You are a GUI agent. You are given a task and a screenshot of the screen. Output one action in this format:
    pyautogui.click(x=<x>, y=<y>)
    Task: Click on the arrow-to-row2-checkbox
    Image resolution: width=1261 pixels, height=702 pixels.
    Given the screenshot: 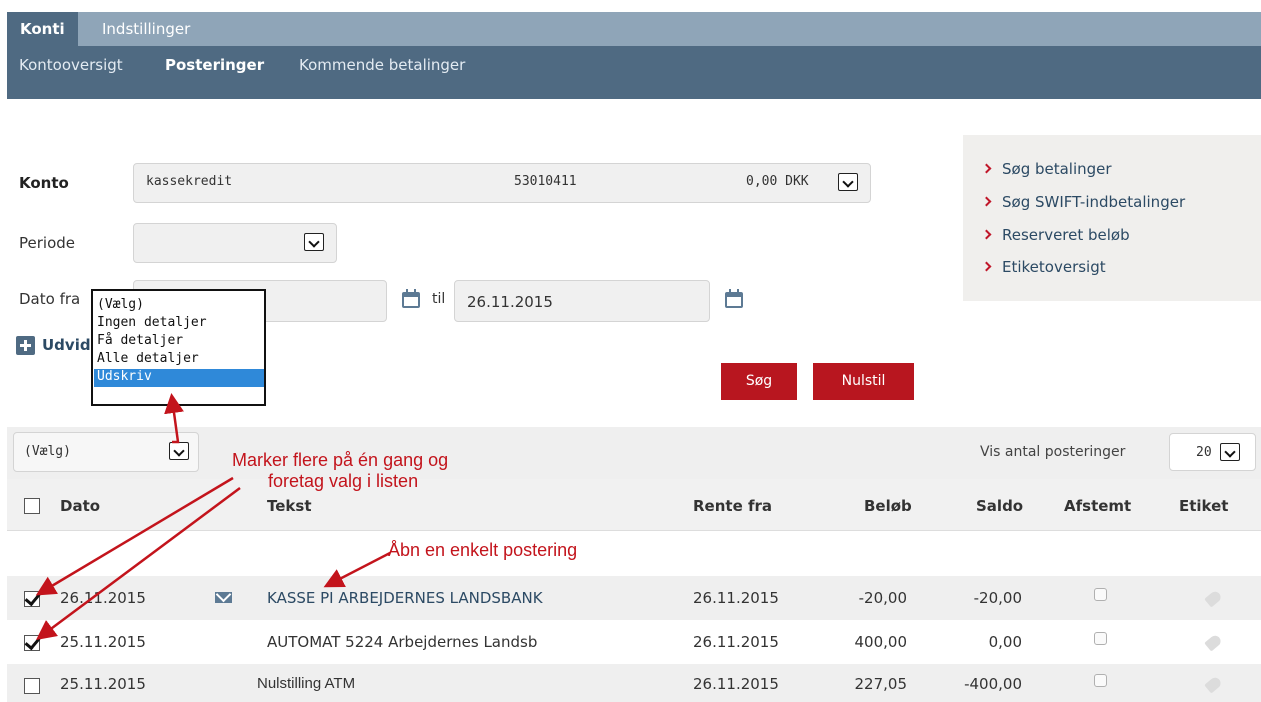 What is the action you would take?
    pyautogui.click(x=138, y=563)
    